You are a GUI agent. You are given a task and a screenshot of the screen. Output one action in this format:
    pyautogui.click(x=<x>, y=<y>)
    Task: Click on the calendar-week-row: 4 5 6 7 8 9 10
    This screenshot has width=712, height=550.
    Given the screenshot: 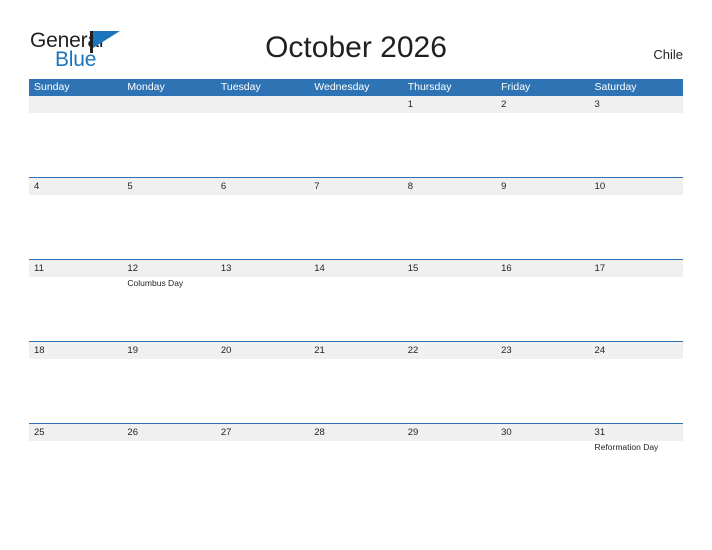 What is the action you would take?
    pyautogui.click(x=356, y=218)
    